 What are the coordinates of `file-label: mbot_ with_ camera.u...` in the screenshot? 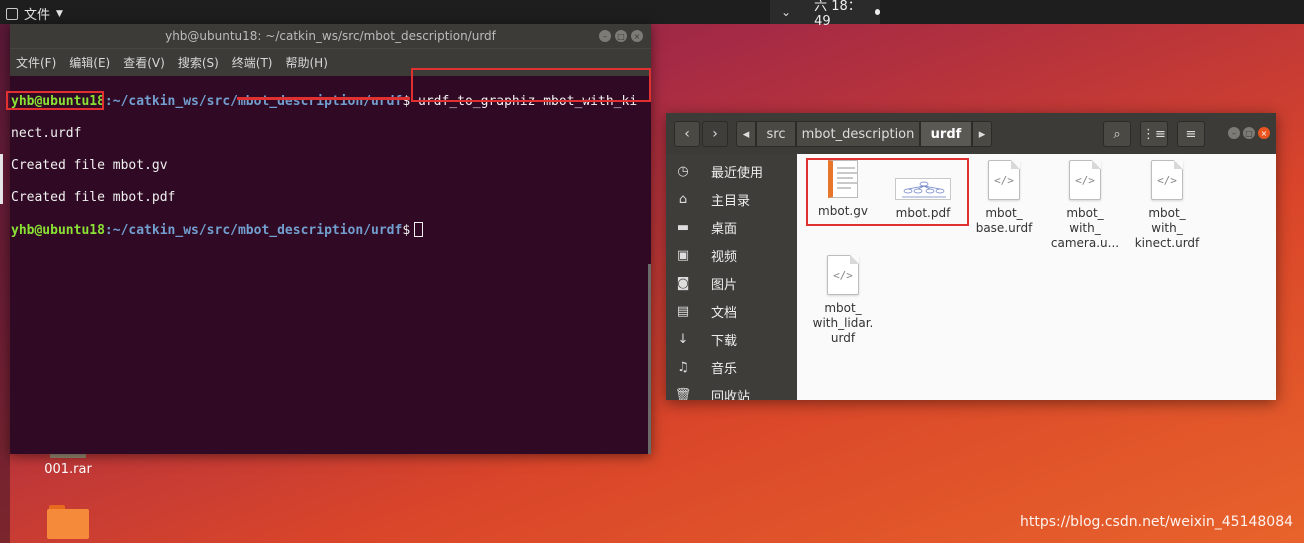 It's located at (1085, 228).